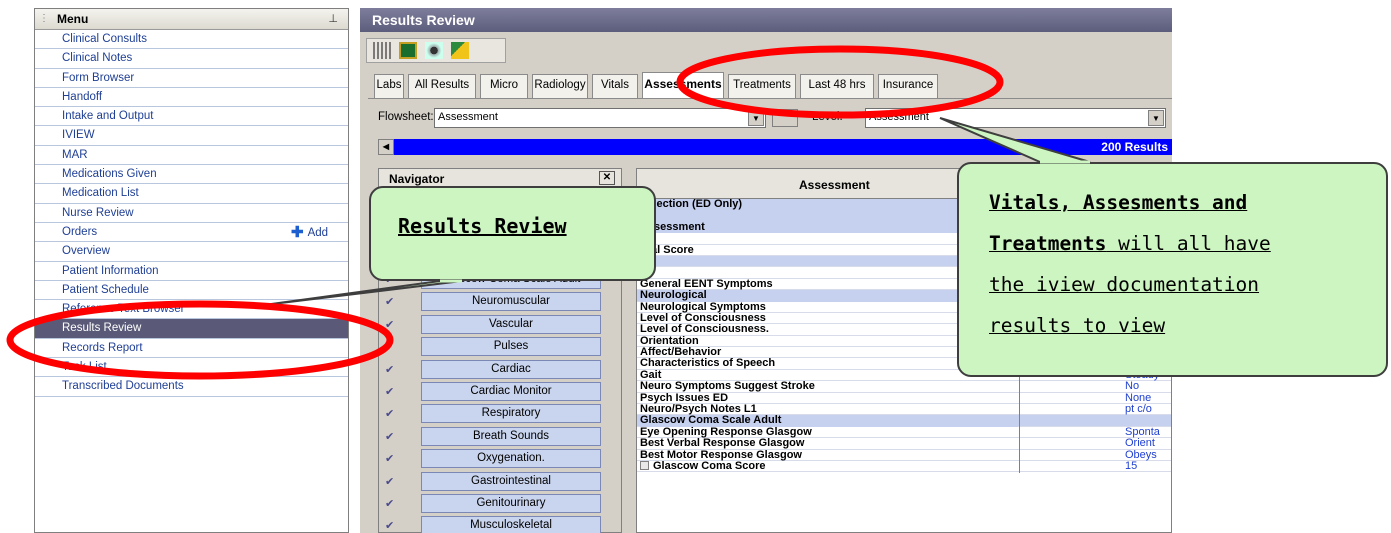  What do you see at coordinates (727, 386) in the screenshot?
I see `row-label-text: Neuro Symptoms Suggest Stroke` at bounding box center [727, 386].